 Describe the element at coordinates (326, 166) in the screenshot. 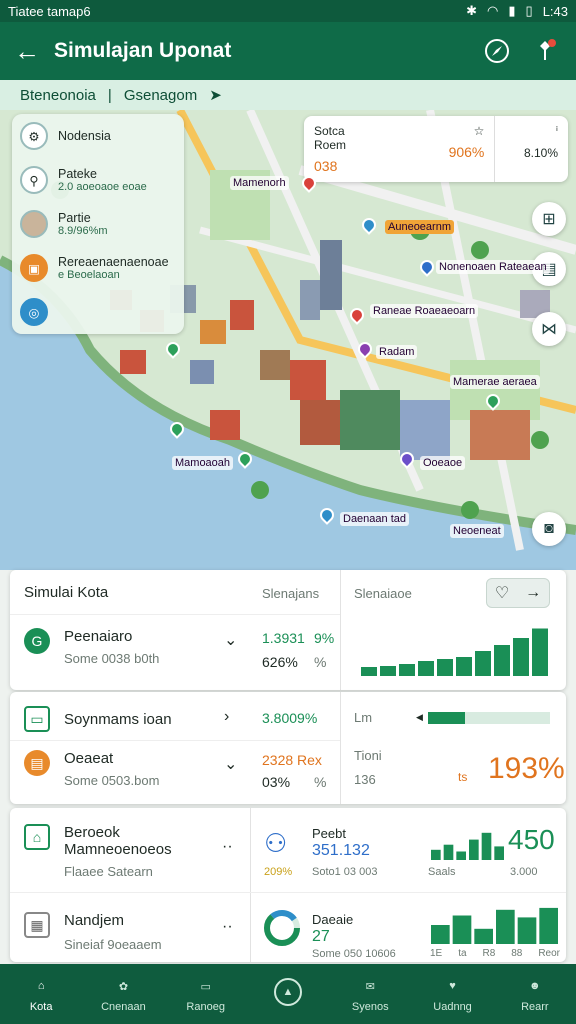

I see `stat-value: 038` at that location.